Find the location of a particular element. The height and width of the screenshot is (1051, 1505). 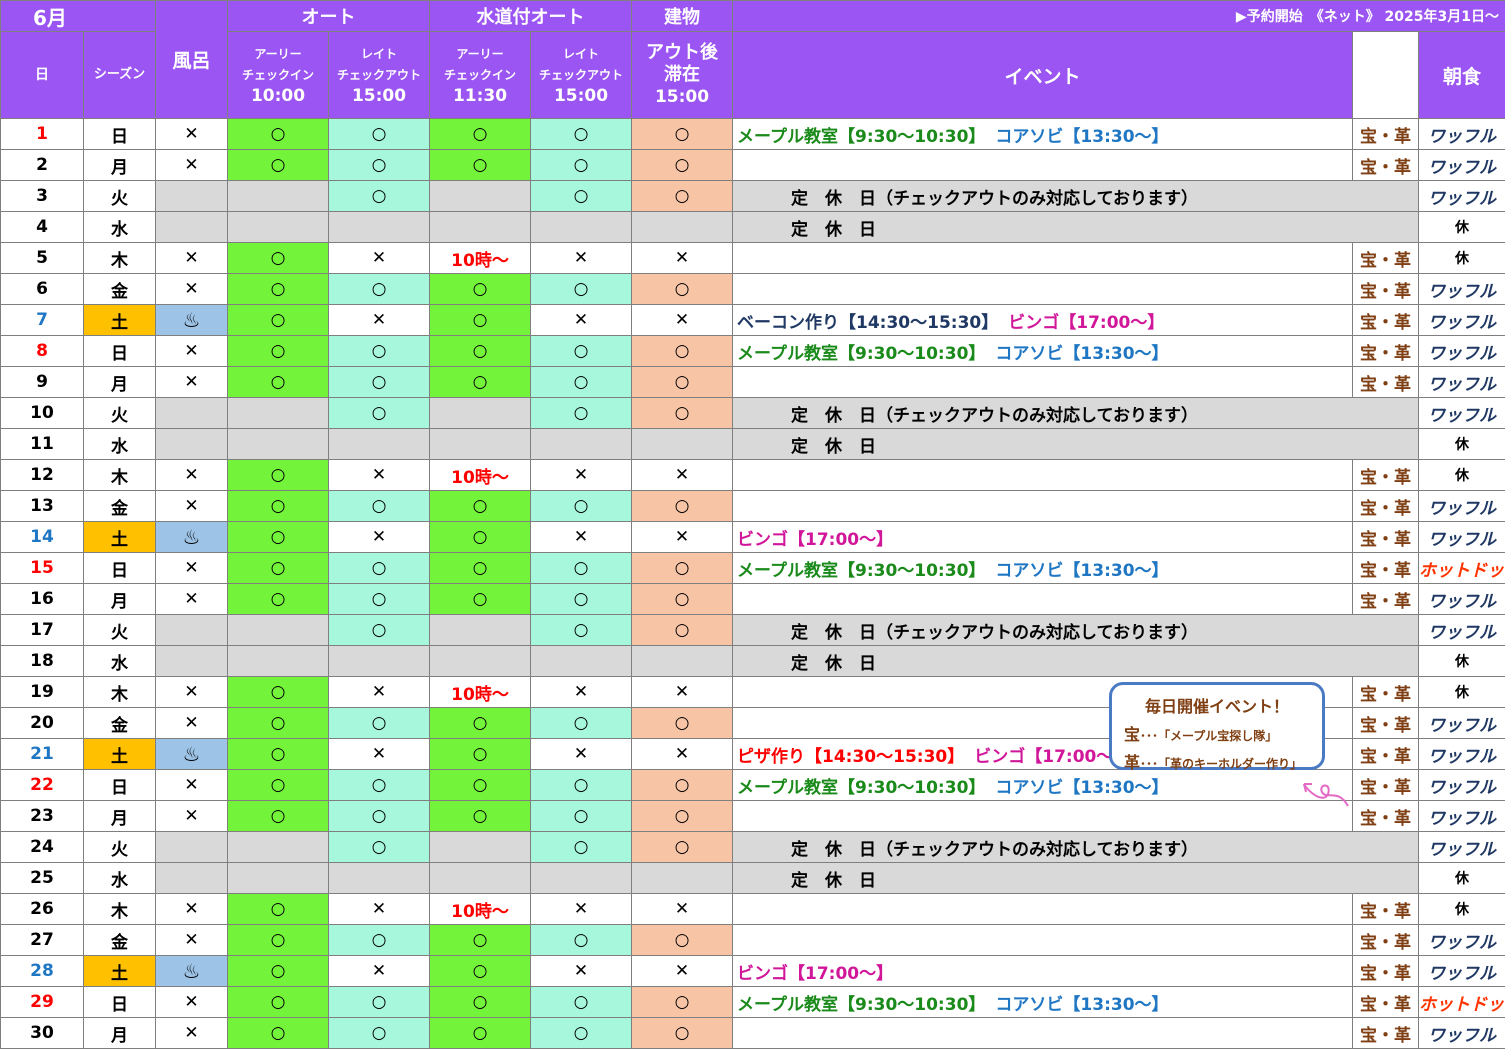

day-number: 17 is located at coordinates (42, 630).